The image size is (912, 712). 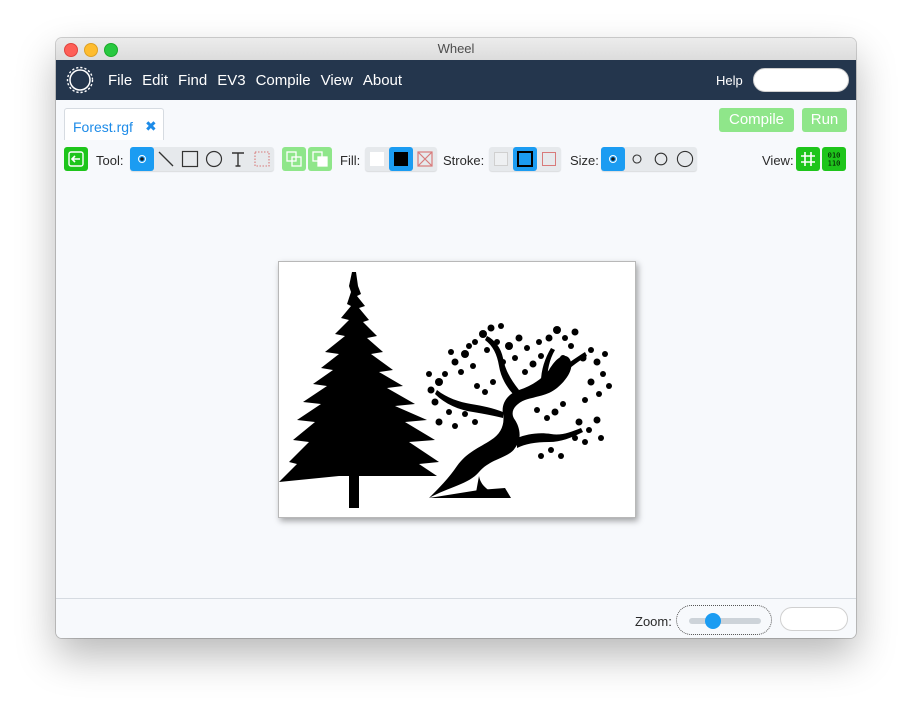 What do you see at coordinates (350, 160) in the screenshot?
I see `fill-label: Fill:` at bounding box center [350, 160].